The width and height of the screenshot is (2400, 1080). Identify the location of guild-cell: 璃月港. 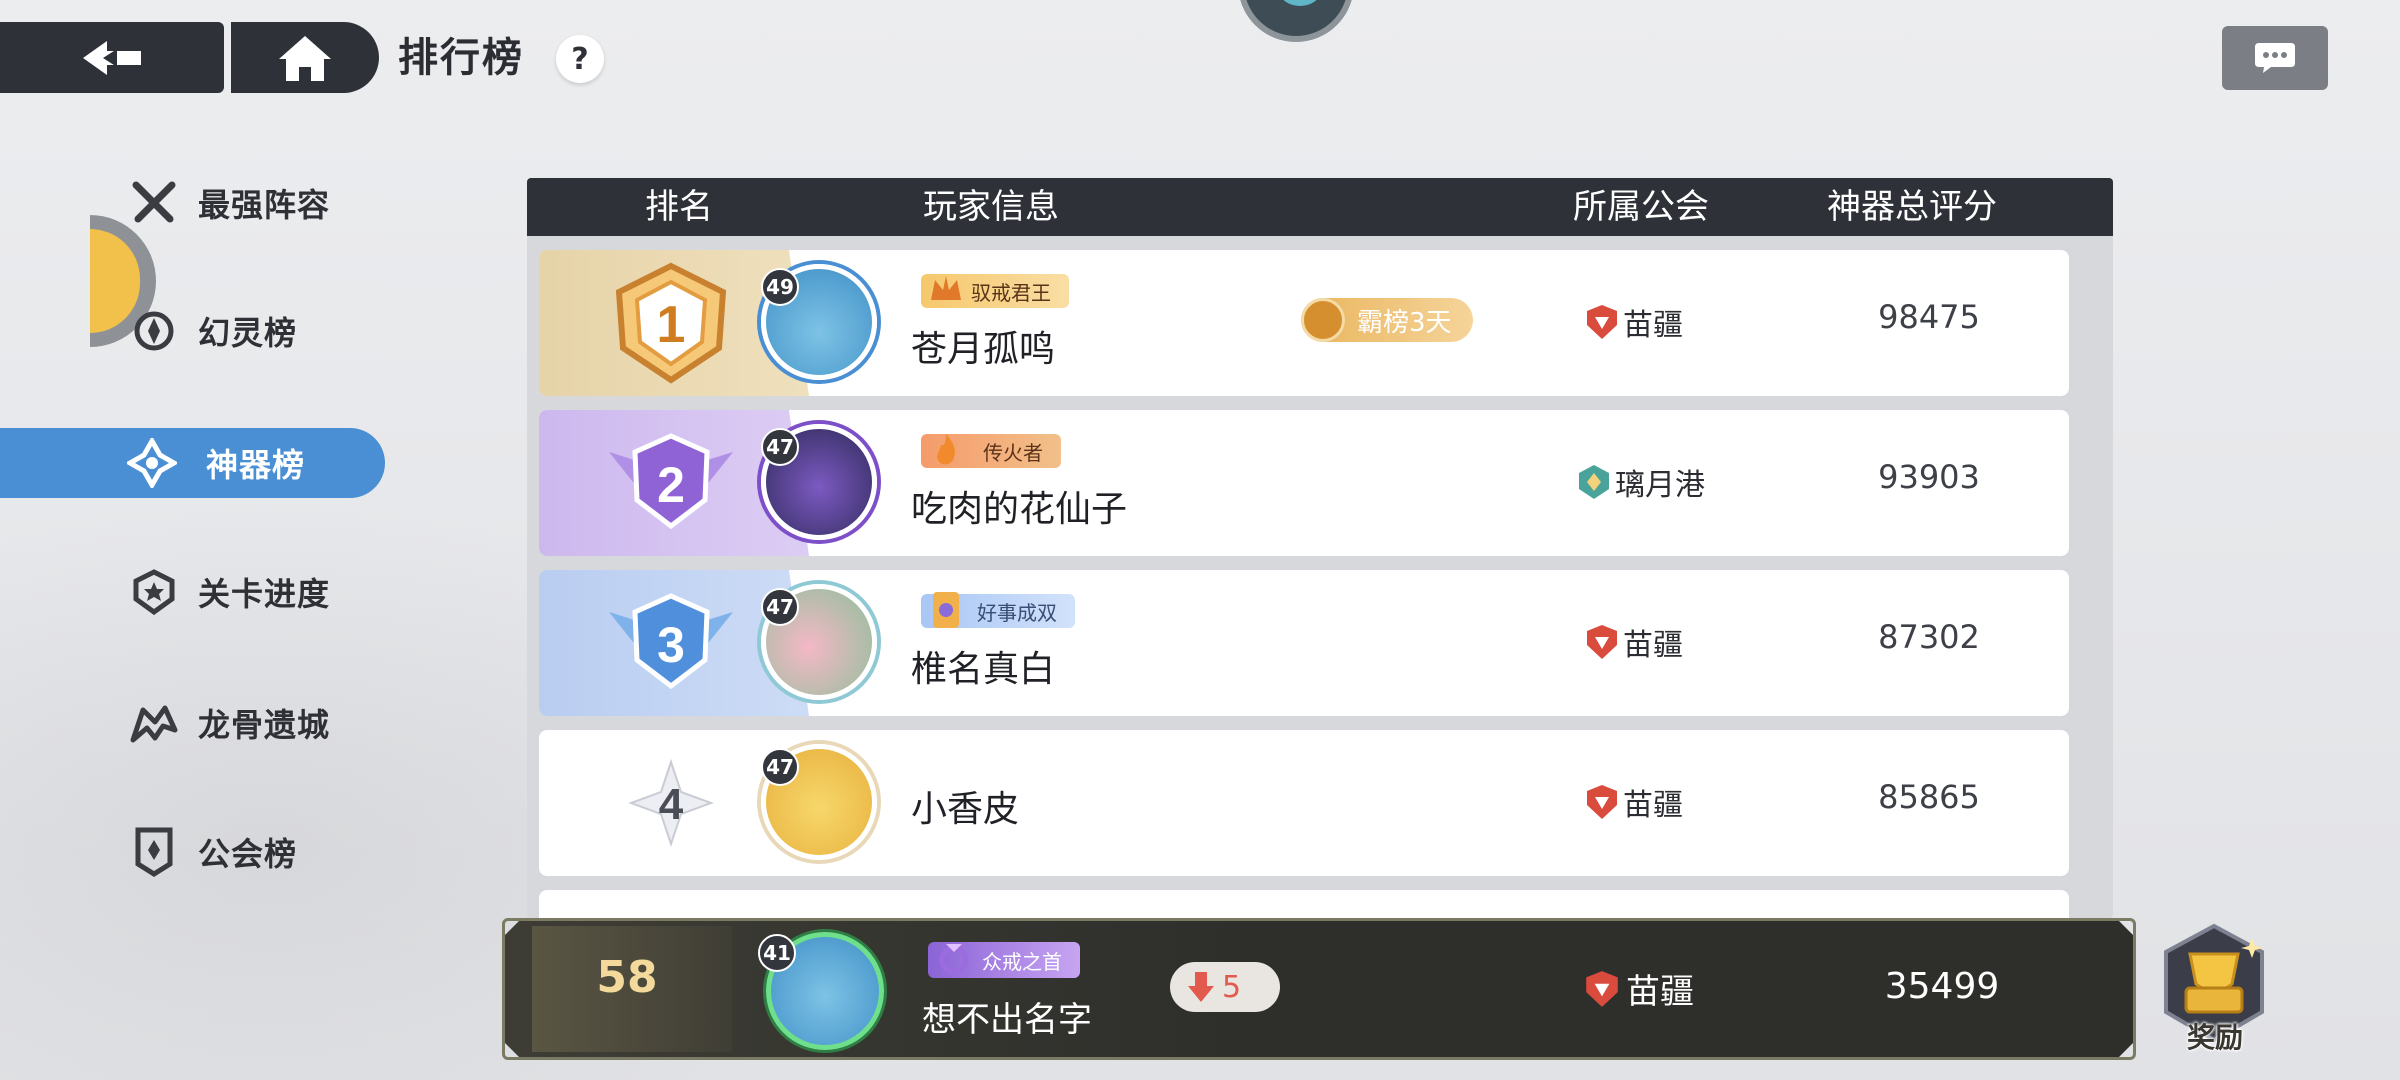
(1641, 482).